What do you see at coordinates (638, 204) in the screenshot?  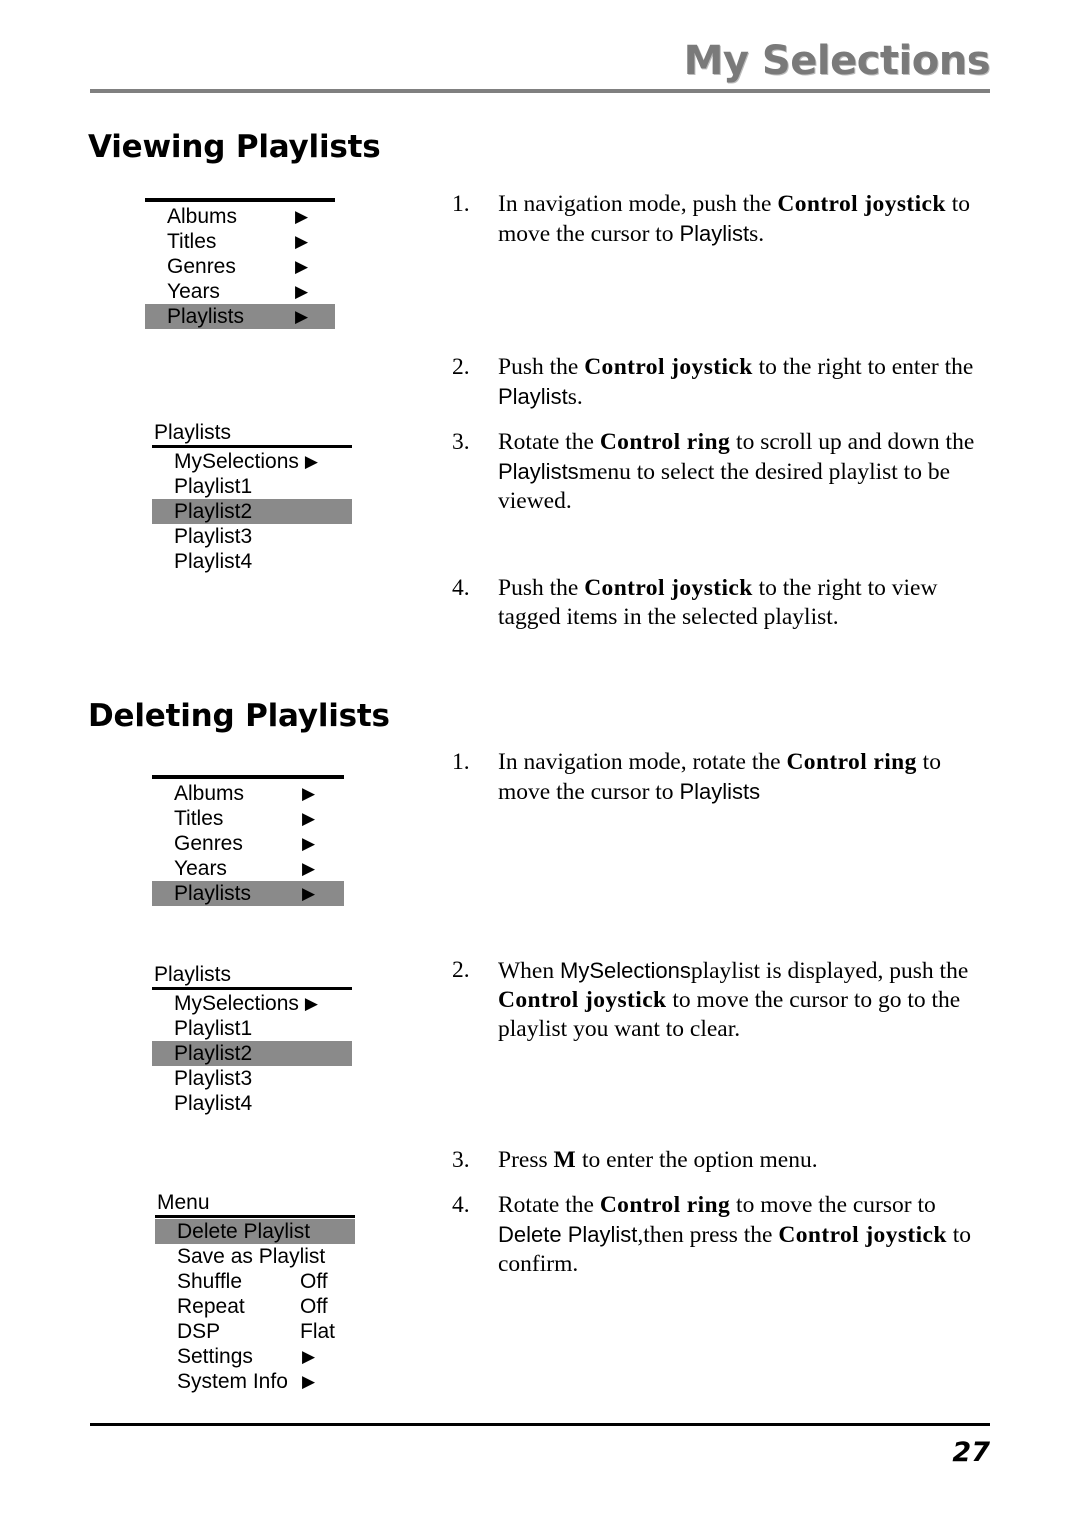 I see `step-text-run: In navigation mode, push the` at bounding box center [638, 204].